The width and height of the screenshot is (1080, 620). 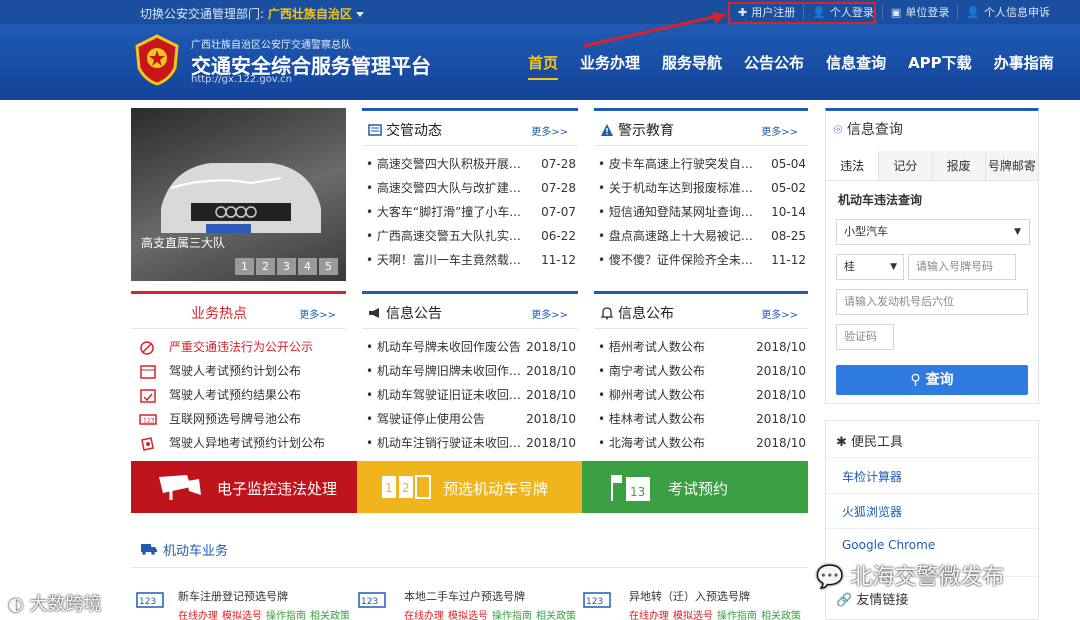 What do you see at coordinates (852, 165) in the screenshot?
I see `tab-violation: 违法` at bounding box center [852, 165].